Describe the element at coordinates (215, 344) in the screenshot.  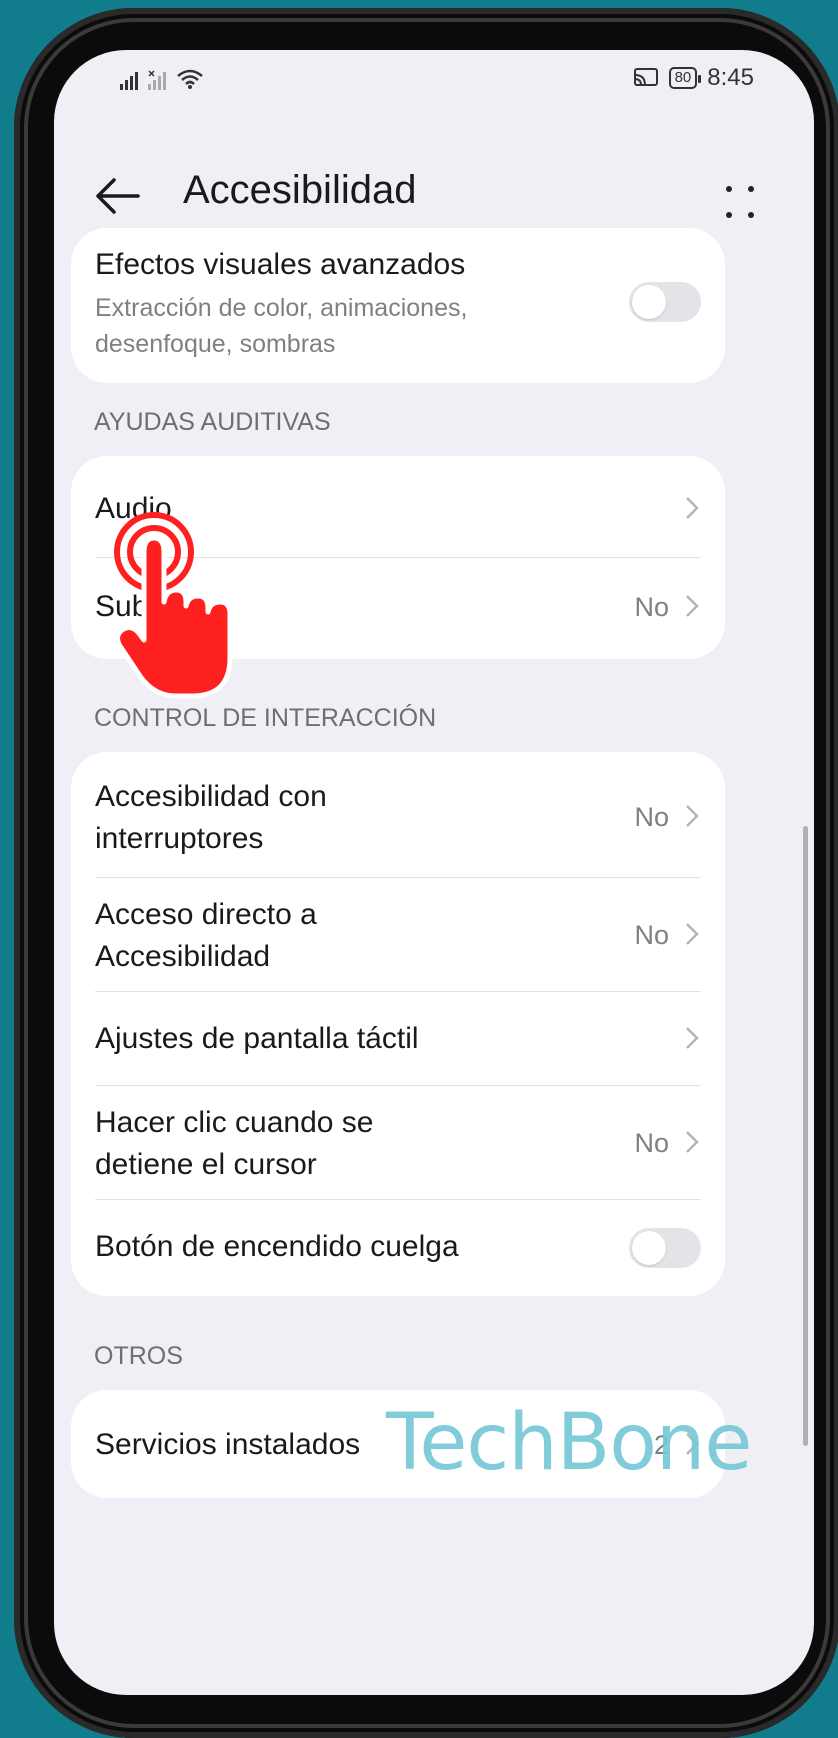
I see `visual-effects-subtitle-2: desenfoque, sombras` at that location.